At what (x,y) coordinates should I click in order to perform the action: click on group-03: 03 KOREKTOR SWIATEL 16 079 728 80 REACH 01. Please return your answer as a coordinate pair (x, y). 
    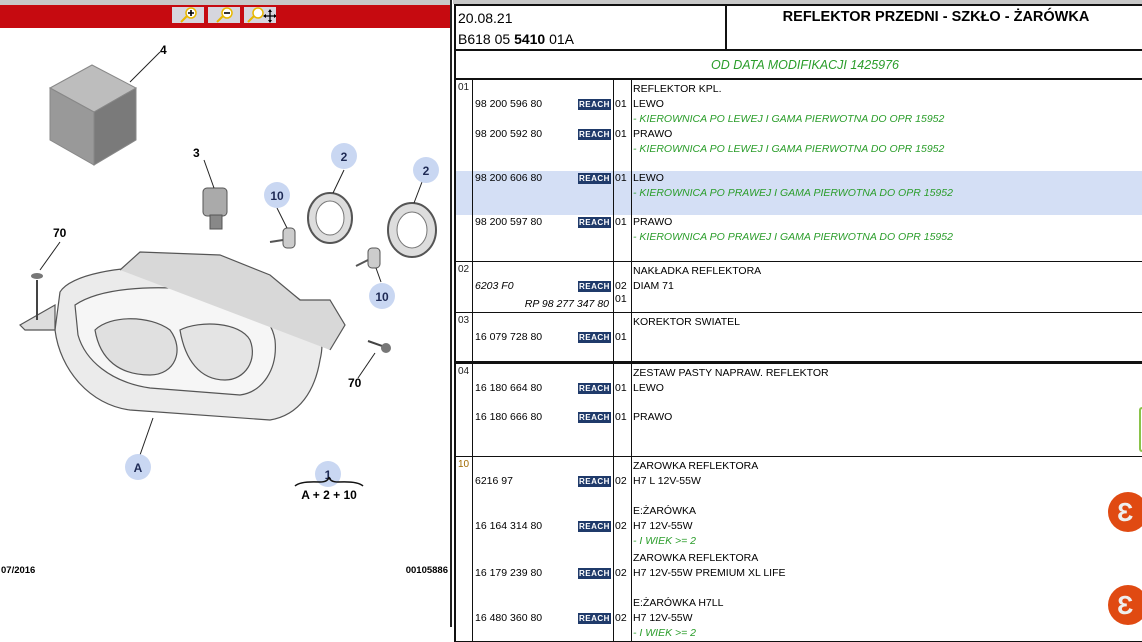
    Looking at the image, I should click on (799, 338).